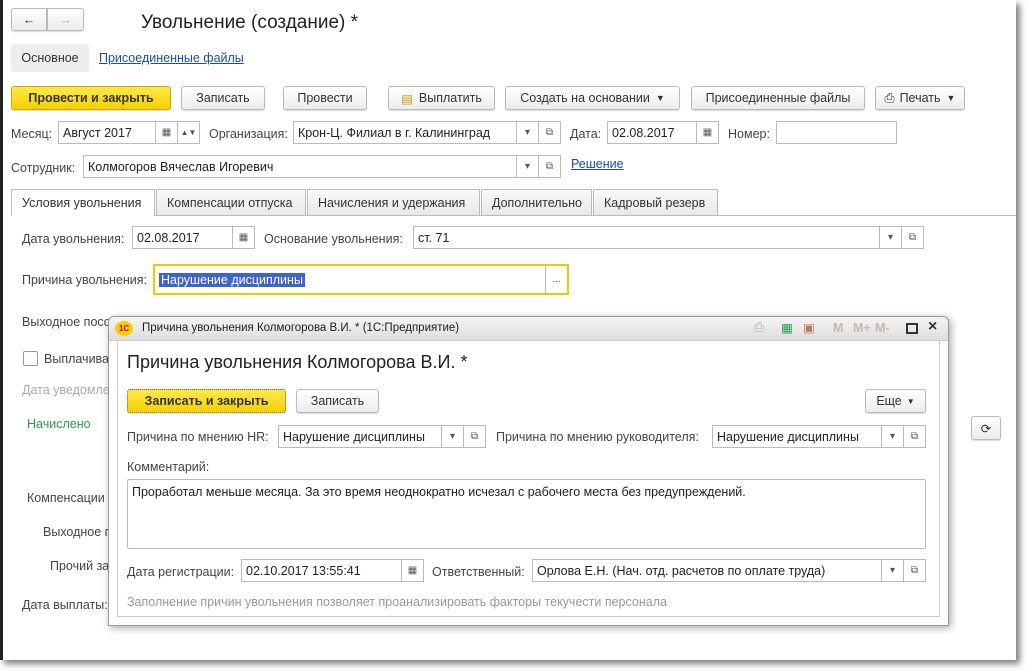 The height and width of the screenshot is (671, 1027). What do you see at coordinates (83, 202) in the screenshot?
I see `tab-dismissal-conditions: Условия увольнения` at bounding box center [83, 202].